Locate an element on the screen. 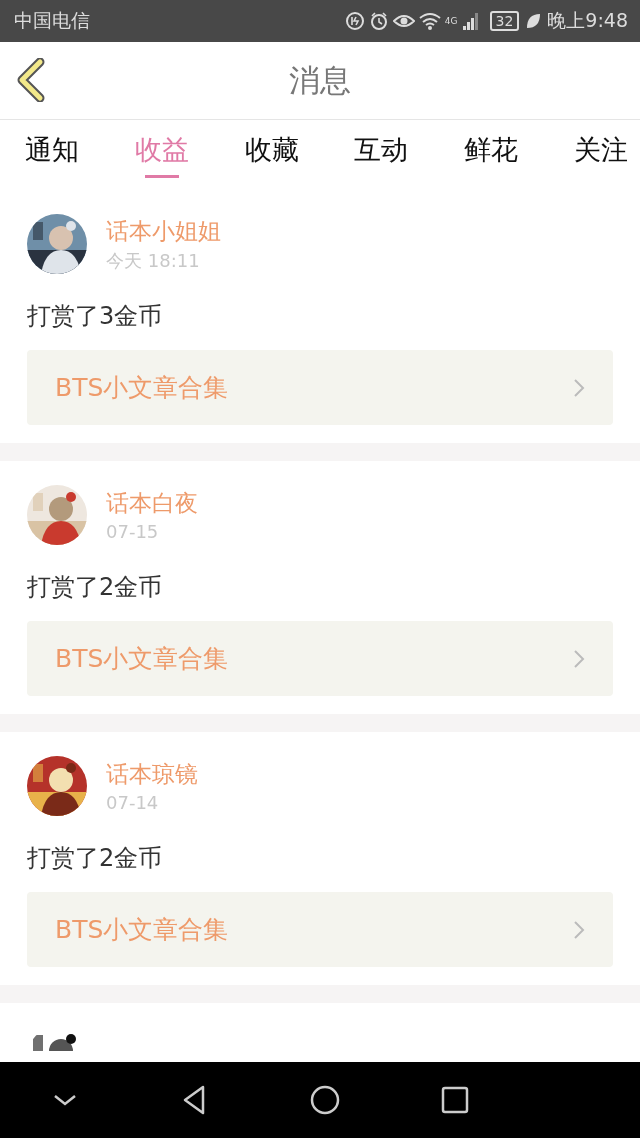 The height and width of the screenshot is (1138, 640). tab: 互动 is located at coordinates (381, 155).